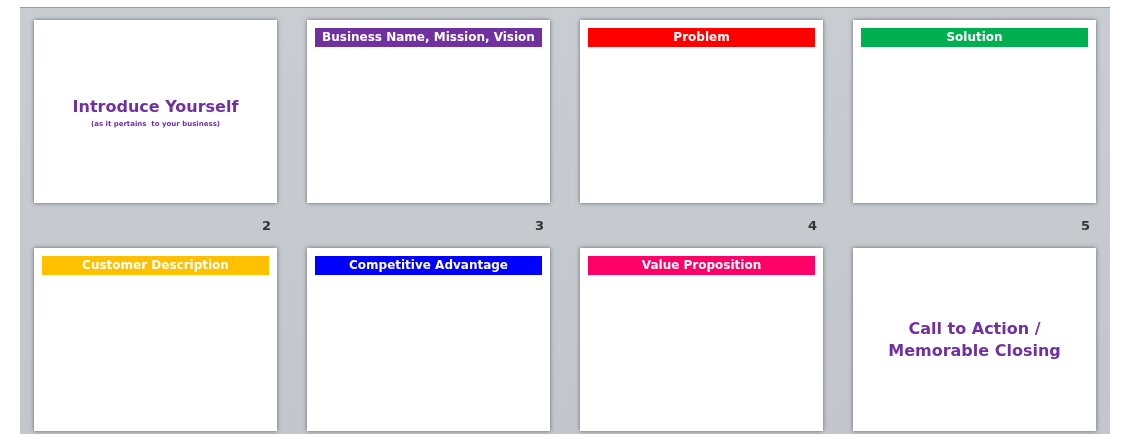 The image size is (1127, 434). I want to click on slide-title-banner: Business Name, Mission, Vision, so click(428, 37).